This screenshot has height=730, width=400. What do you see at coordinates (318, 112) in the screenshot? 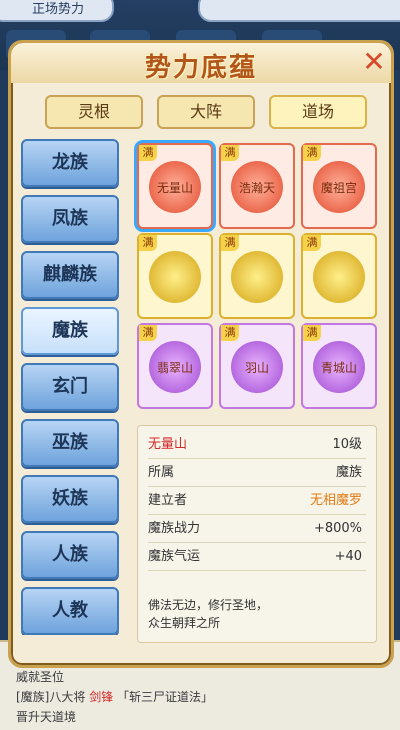
I see `tab-daochang: 道场` at bounding box center [318, 112].